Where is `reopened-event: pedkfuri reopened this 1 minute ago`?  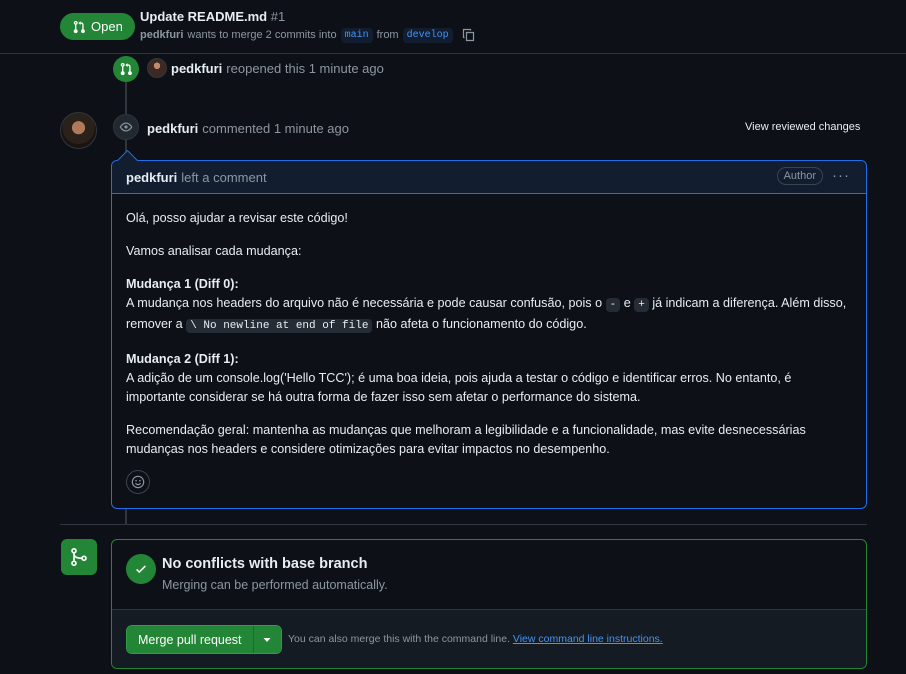
reopened-event: pedkfuri reopened this 1 minute ago is located at coordinates (265, 68).